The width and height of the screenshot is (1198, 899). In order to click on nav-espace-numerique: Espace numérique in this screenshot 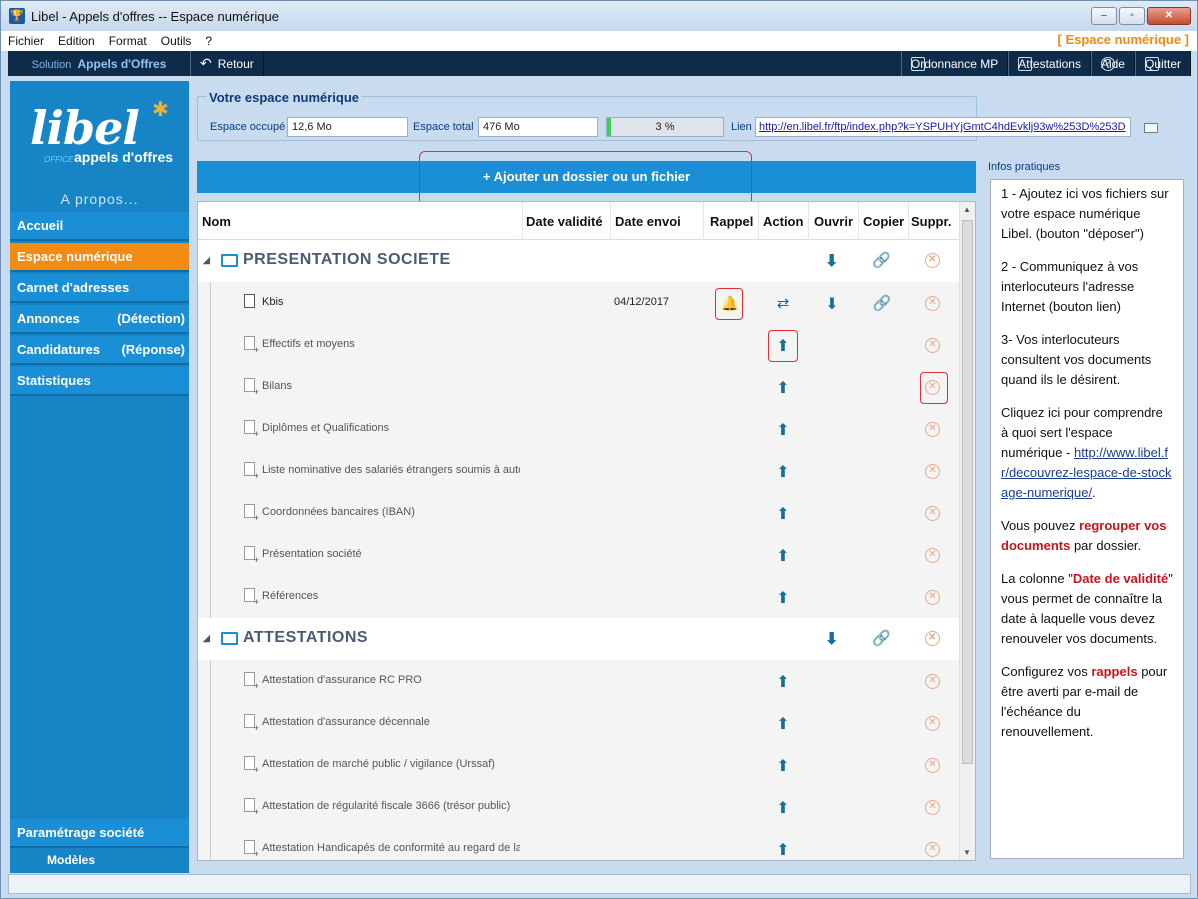, I will do `click(99, 257)`.